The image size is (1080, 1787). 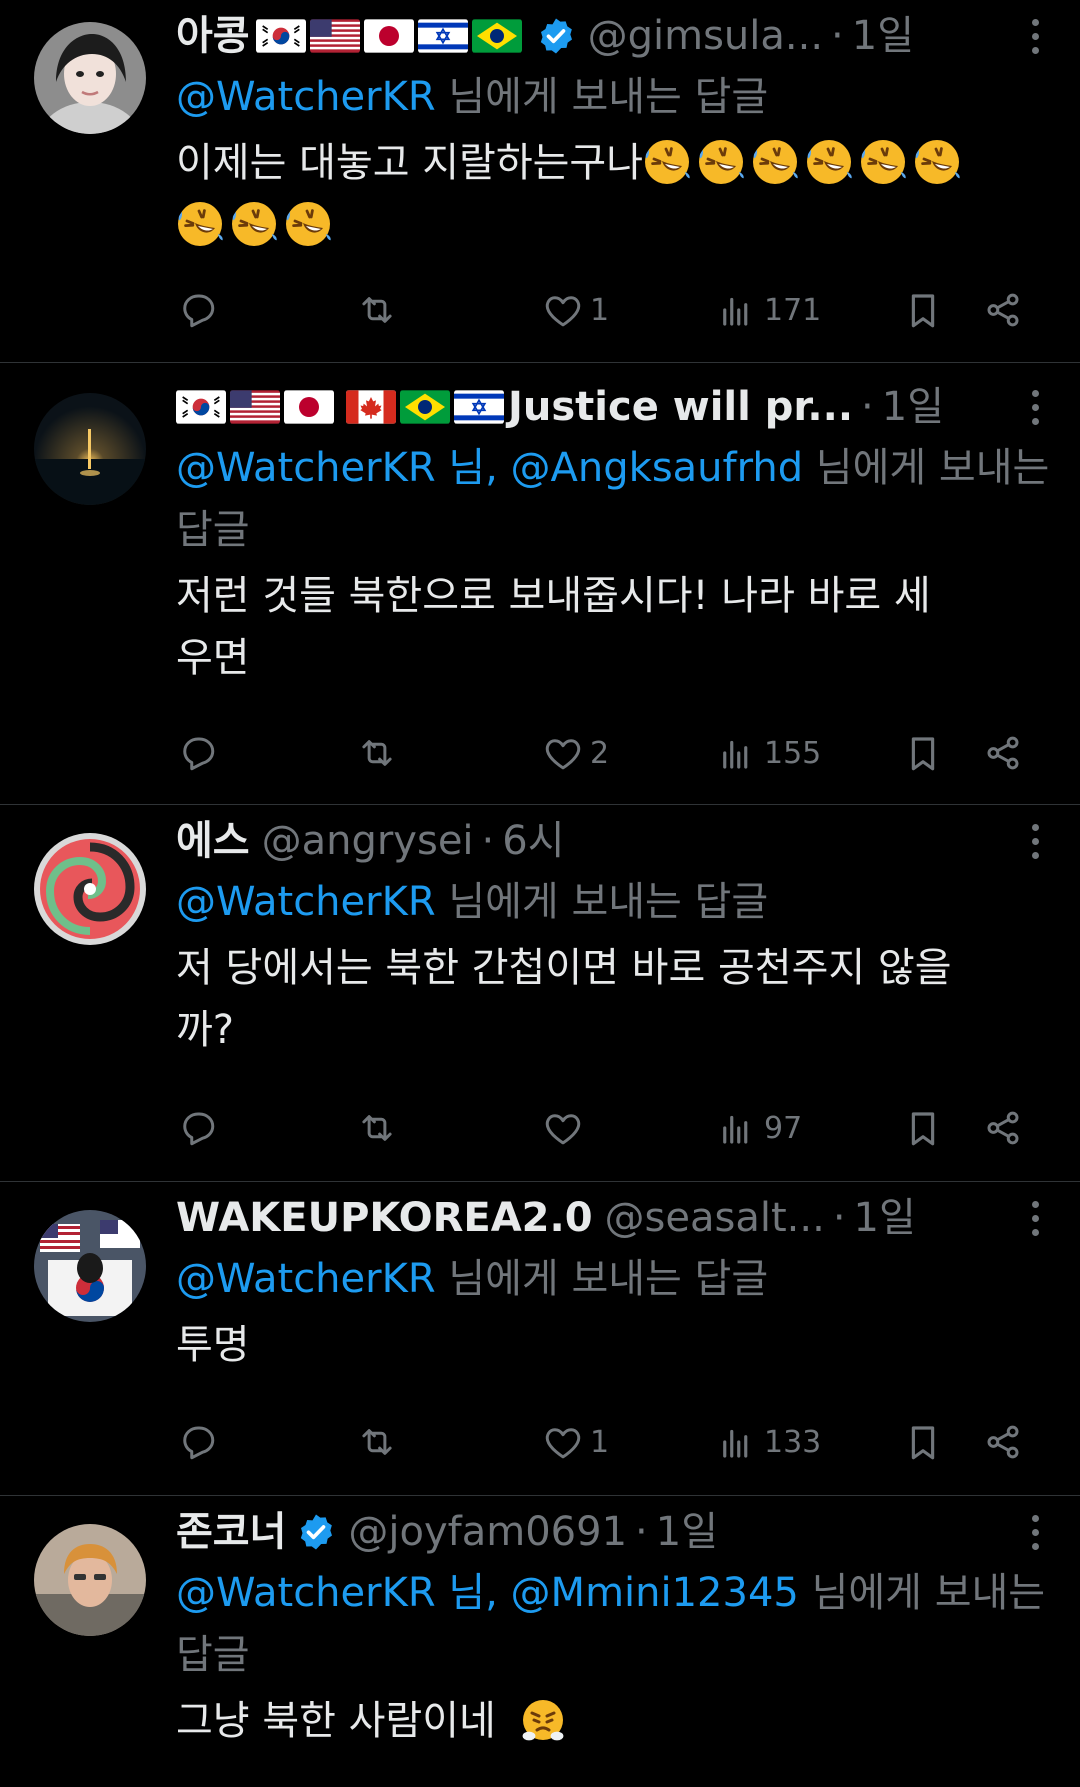 What do you see at coordinates (309, 407) in the screenshot?
I see `japan-flag-icon` at bounding box center [309, 407].